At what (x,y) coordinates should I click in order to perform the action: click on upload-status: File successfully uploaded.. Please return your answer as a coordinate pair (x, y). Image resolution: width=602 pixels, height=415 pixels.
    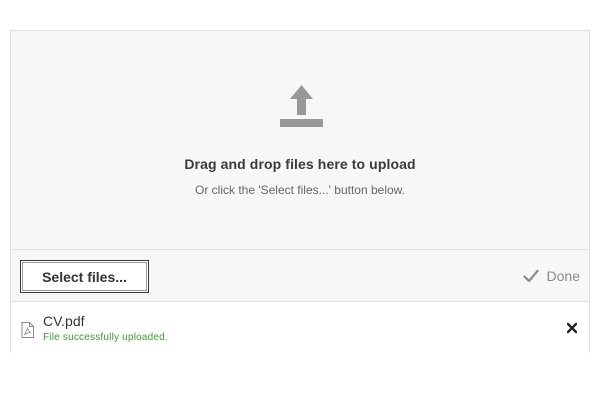
    Looking at the image, I should click on (105, 337).